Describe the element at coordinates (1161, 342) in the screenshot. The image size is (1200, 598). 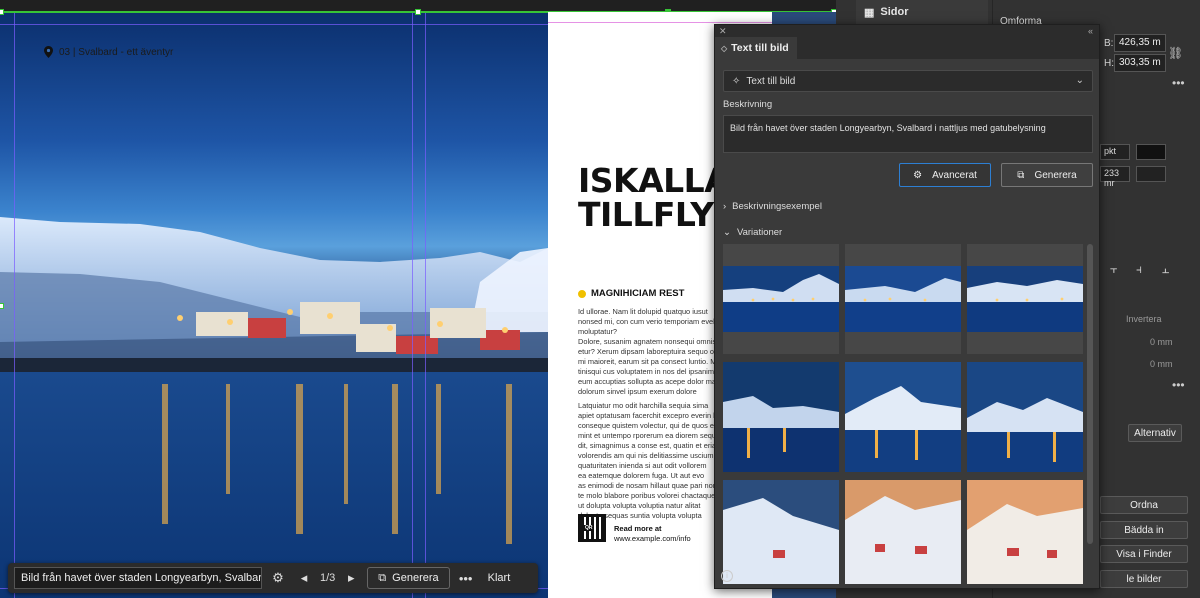
I see `offset-field-1: 0 mm` at that location.